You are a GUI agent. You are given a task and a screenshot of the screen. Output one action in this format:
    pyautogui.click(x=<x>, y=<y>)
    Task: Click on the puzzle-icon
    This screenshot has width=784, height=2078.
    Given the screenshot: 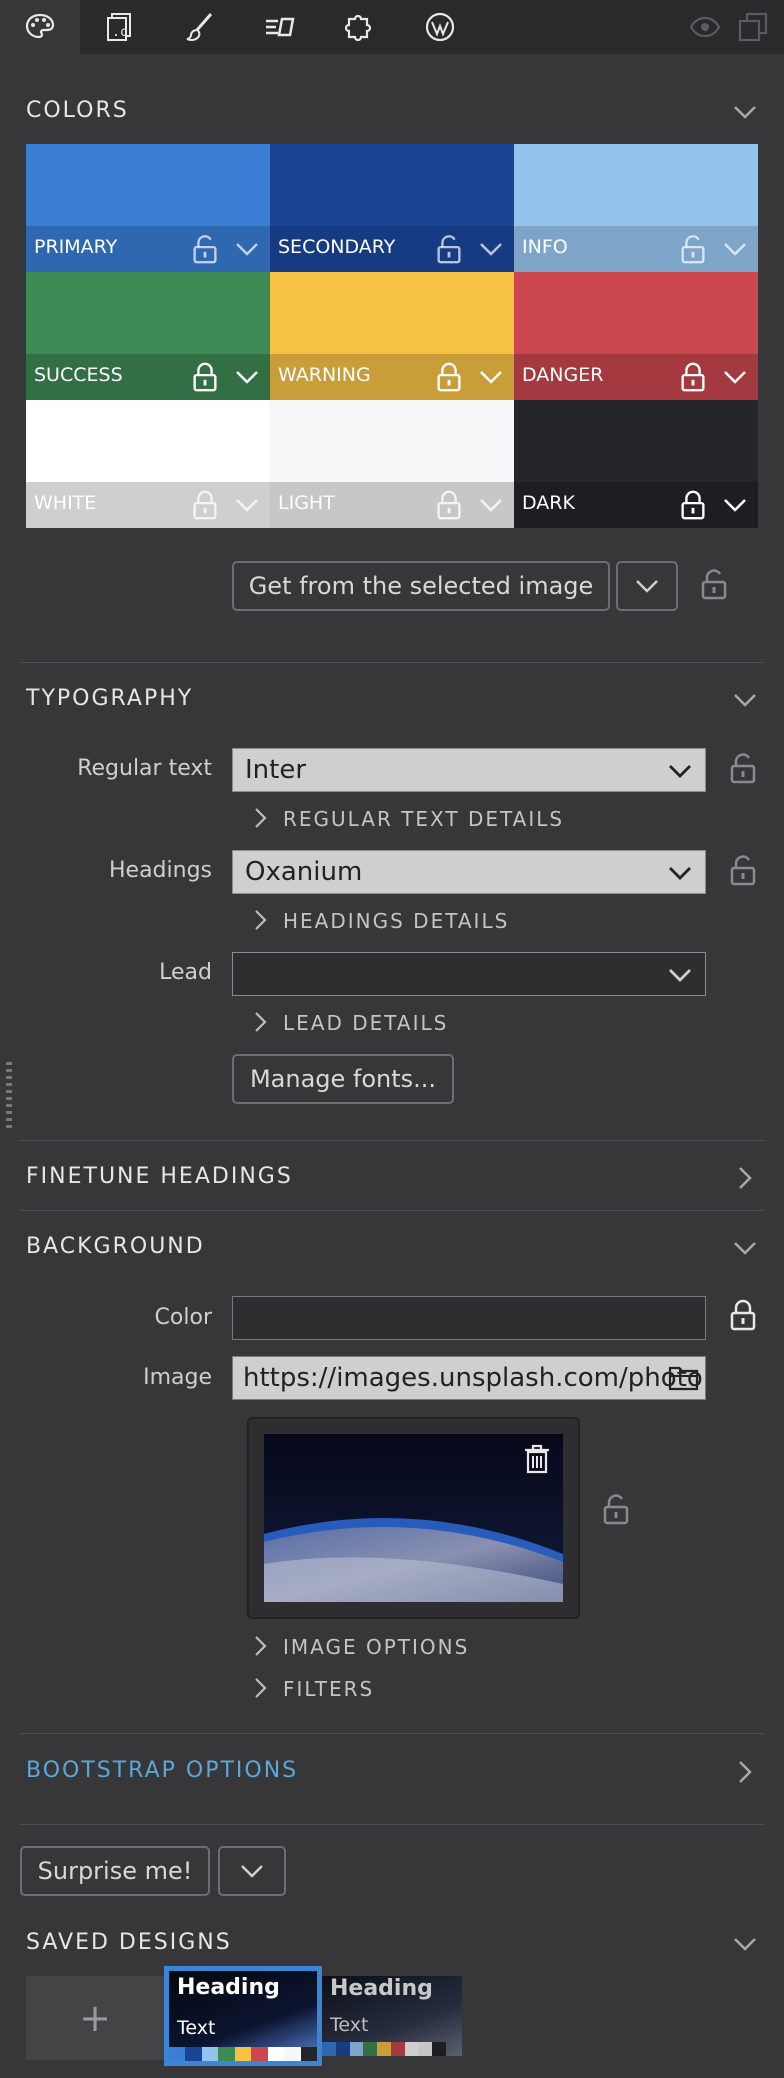 What is the action you would take?
    pyautogui.click(x=360, y=27)
    